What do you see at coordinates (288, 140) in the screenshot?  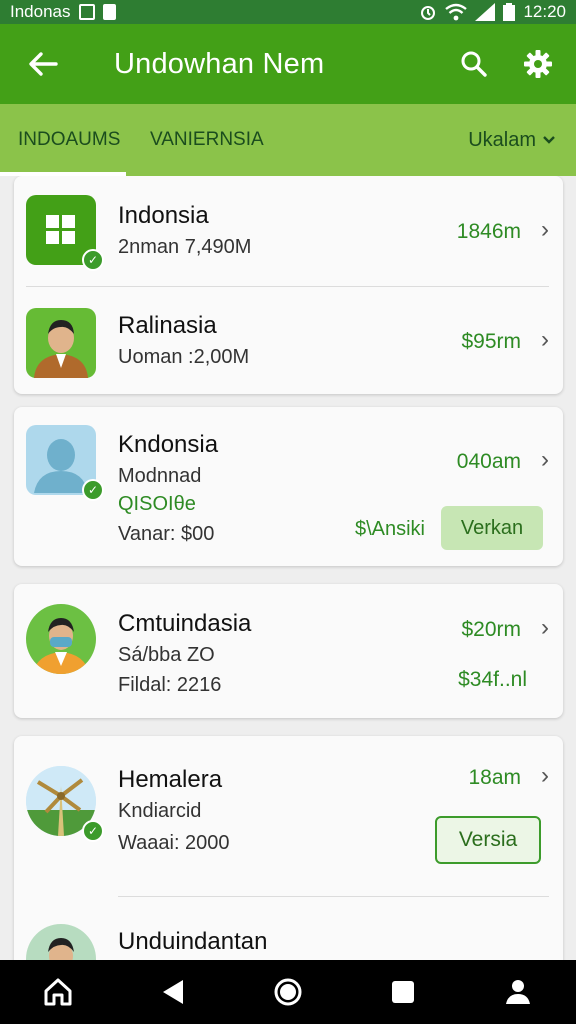 I see `tab-bar: INDOAUMS VANIERNSIA Ukalam` at bounding box center [288, 140].